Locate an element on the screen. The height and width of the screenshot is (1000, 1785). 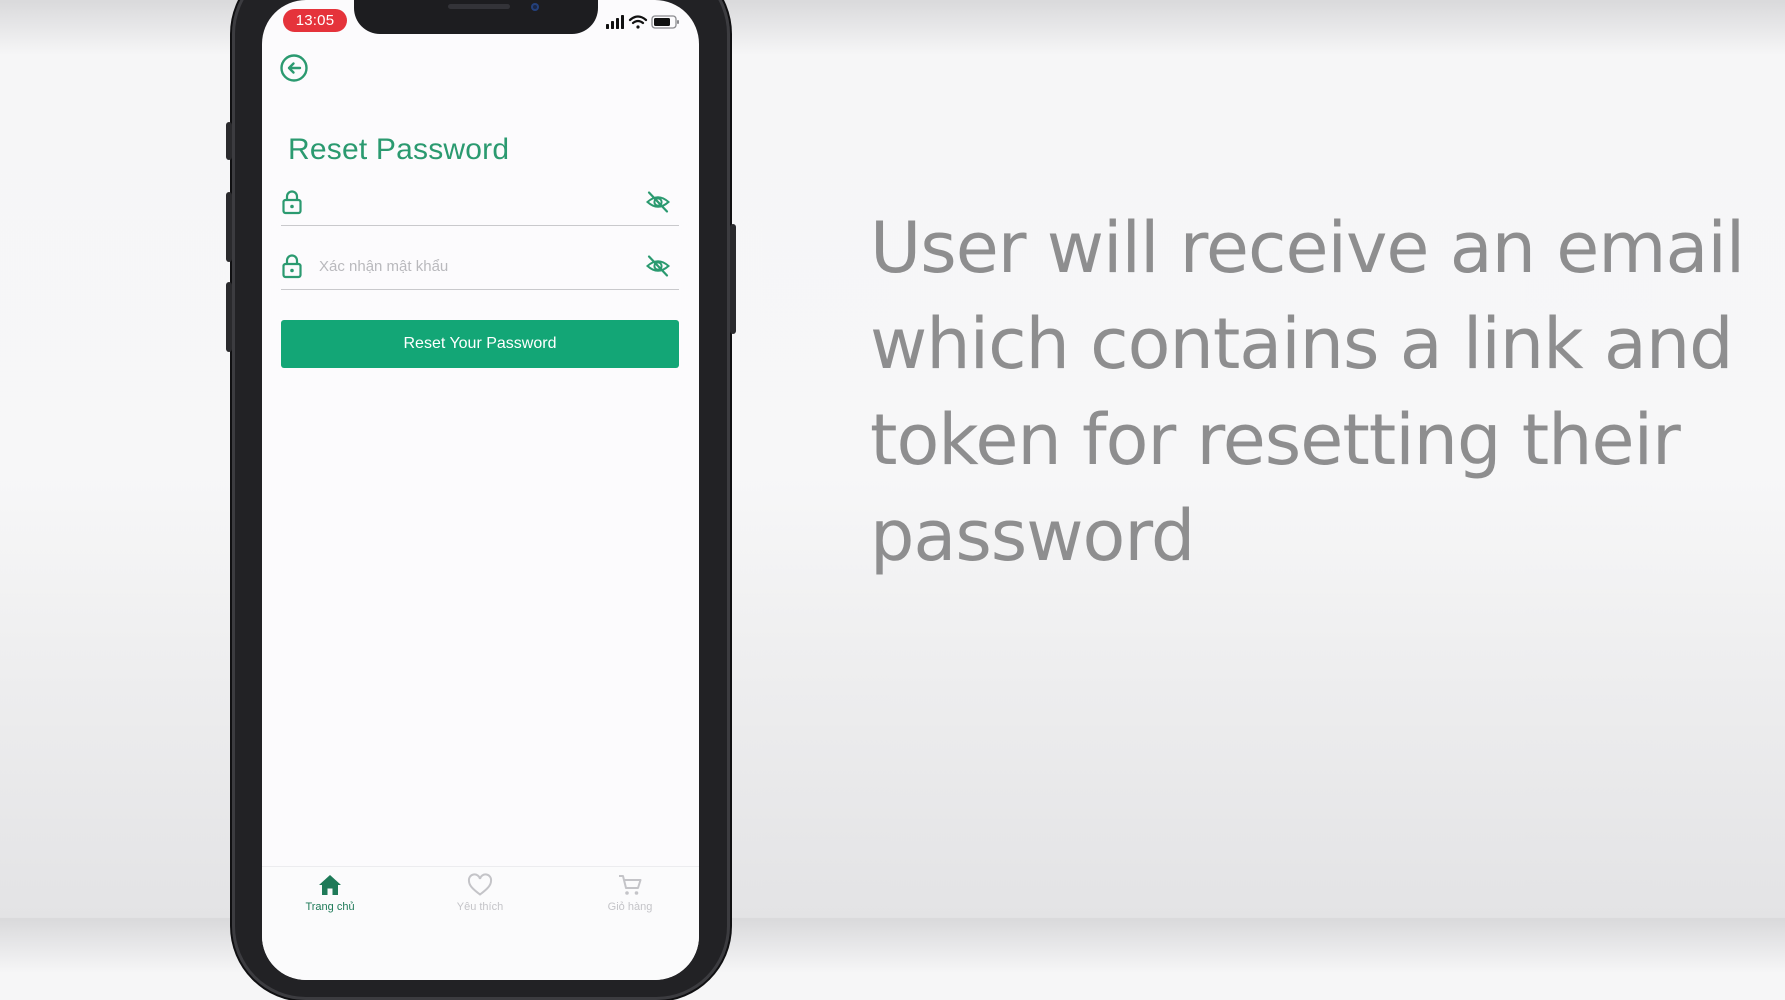
speaker-grille is located at coordinates (479, 6).